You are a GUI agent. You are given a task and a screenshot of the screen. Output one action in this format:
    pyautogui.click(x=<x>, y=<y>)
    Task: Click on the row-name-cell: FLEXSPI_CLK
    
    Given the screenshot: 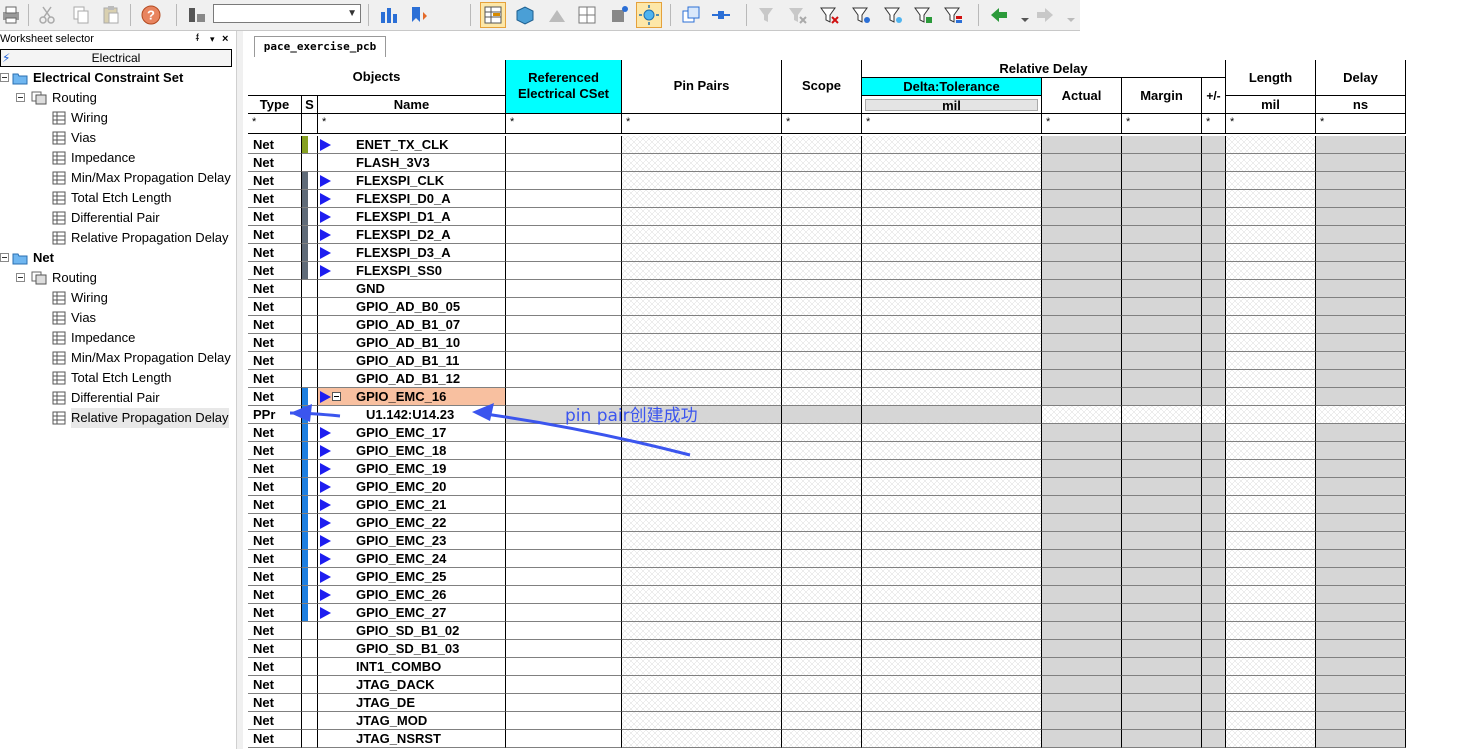 What is the action you would take?
    pyautogui.click(x=412, y=181)
    